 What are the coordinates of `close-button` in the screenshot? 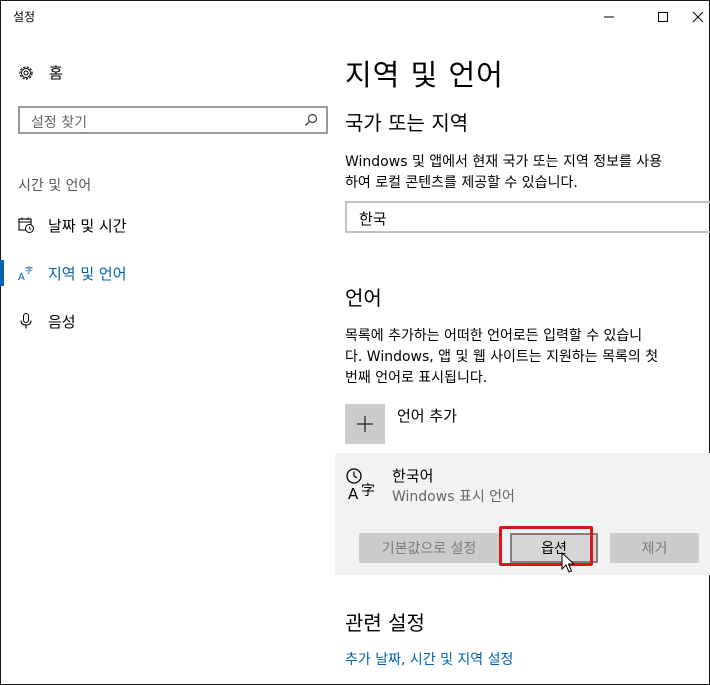 It's located at (698, 17).